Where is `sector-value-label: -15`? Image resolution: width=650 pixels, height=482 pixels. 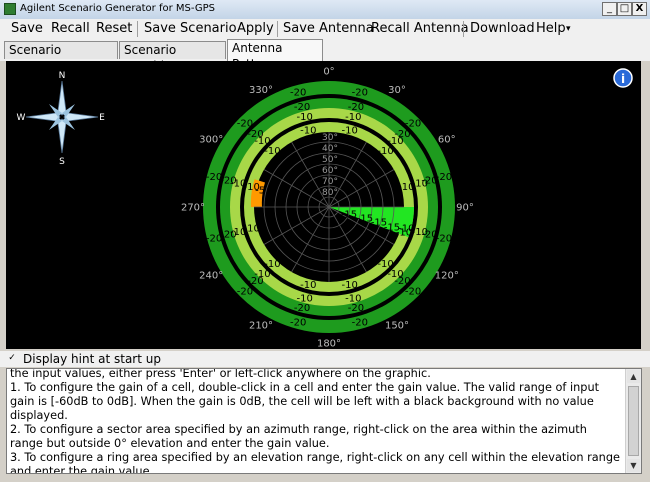
sector-value-label: -15 is located at coordinates (349, 215).